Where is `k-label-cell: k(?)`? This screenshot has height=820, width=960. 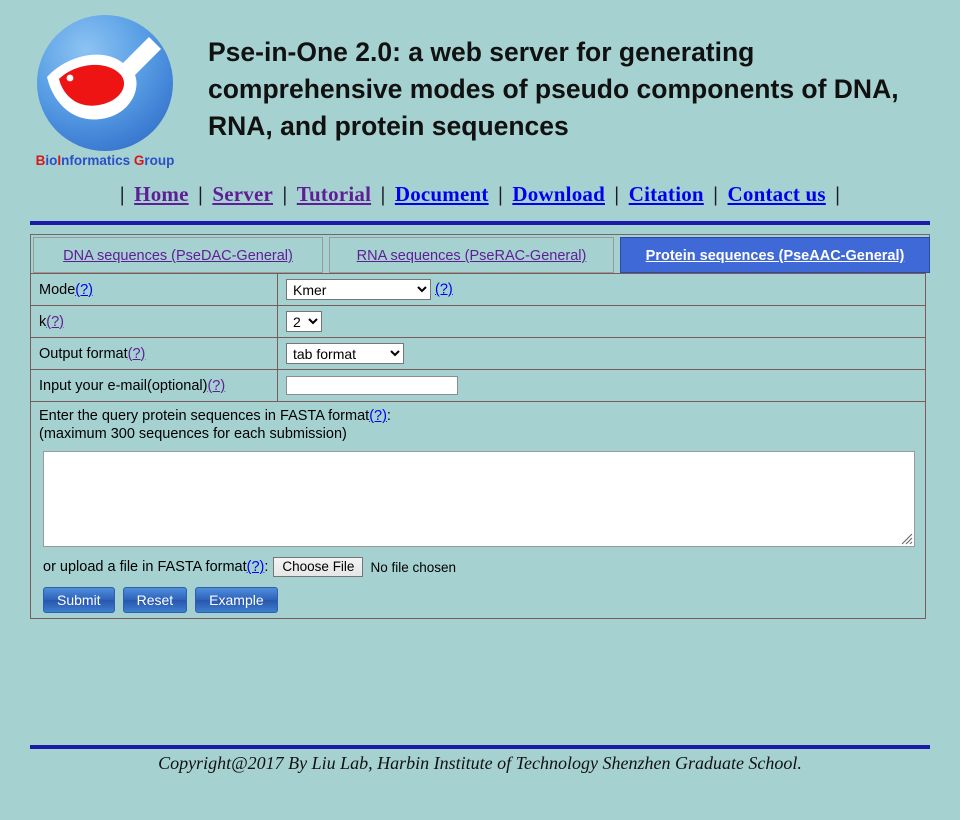
k-label-cell: k(?) is located at coordinates (154, 321).